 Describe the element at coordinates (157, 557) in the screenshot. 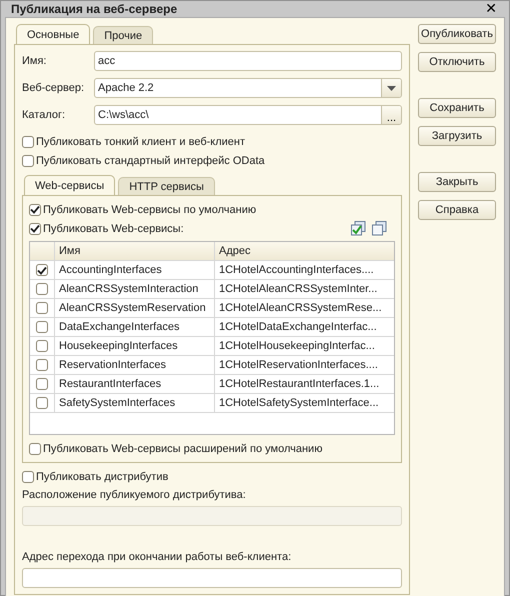

I see `field-label: Адрес перехода при окончании работы веб-клиента:` at that location.